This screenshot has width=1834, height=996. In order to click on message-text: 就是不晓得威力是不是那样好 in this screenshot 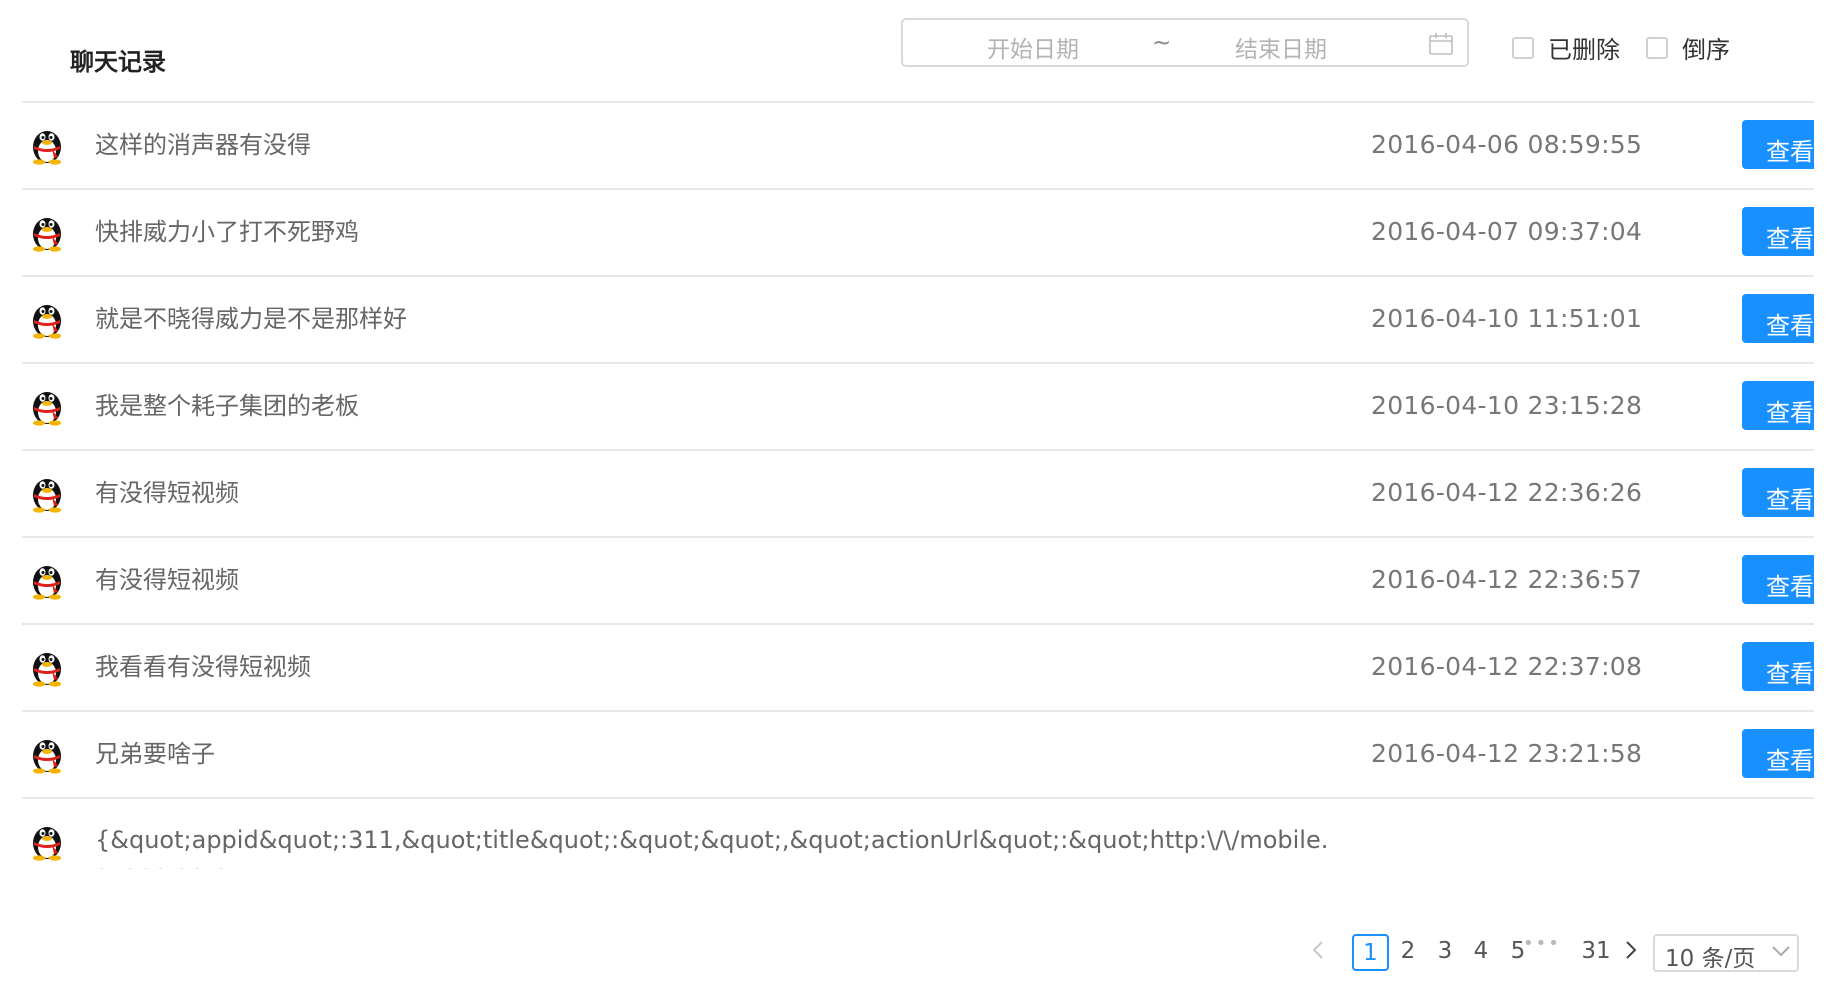, I will do `click(251, 319)`.